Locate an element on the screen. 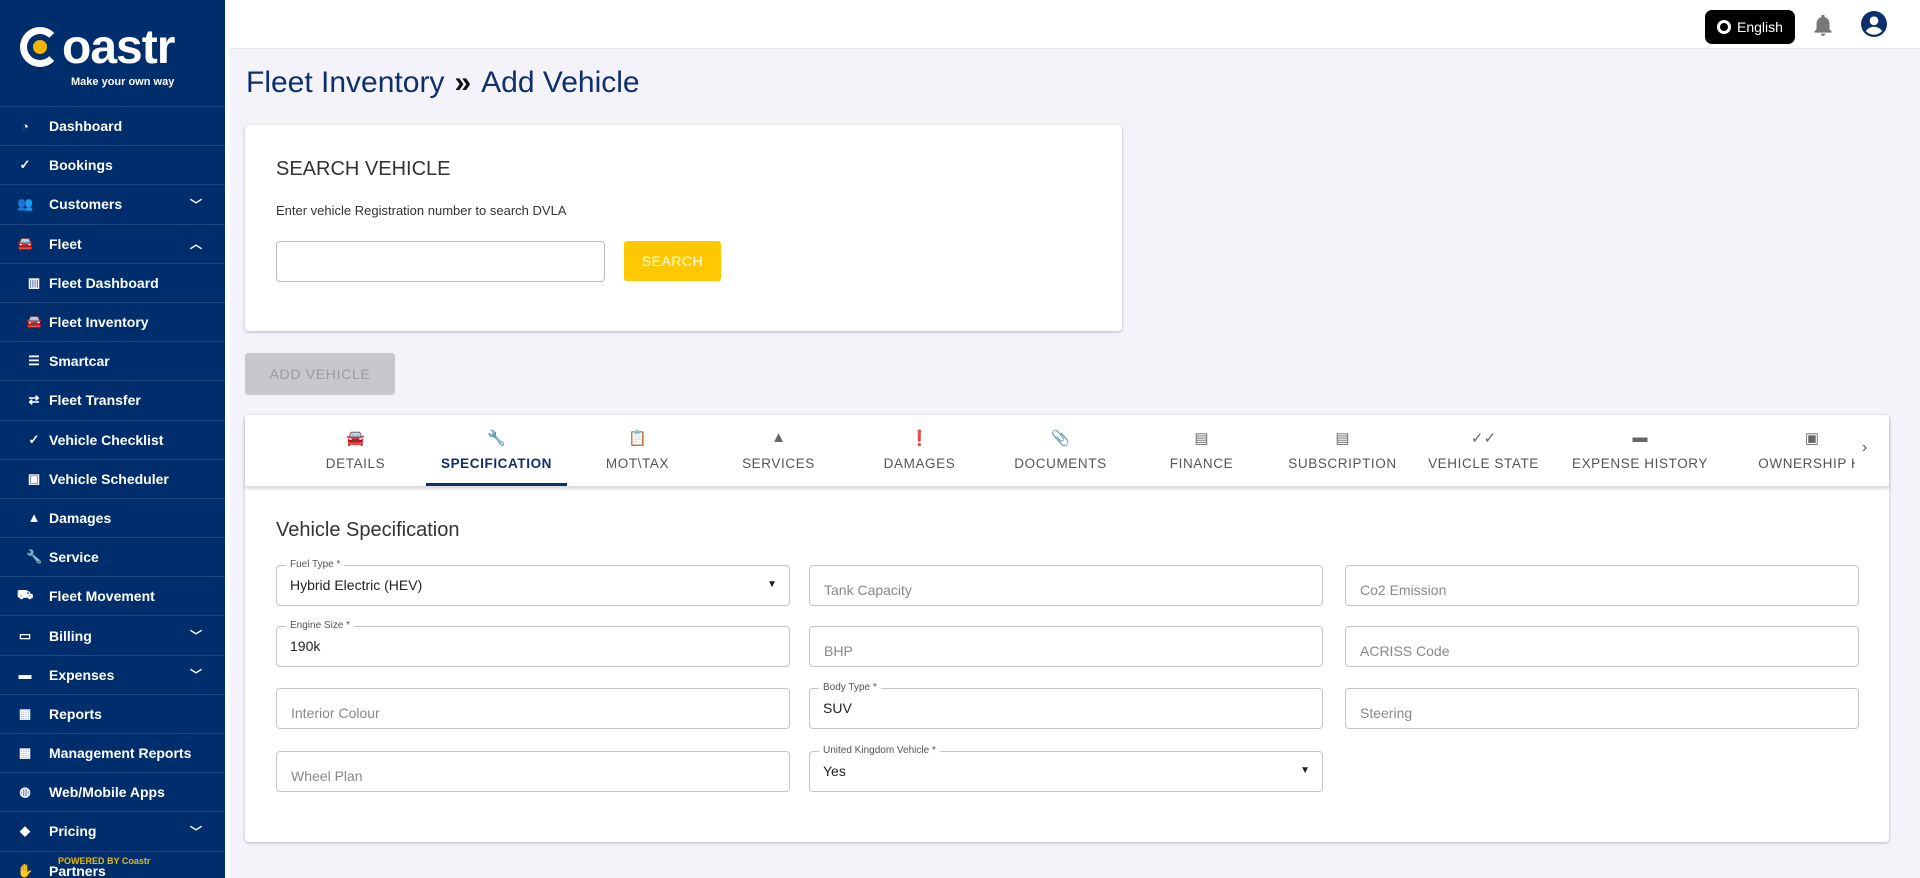 This screenshot has height=878, width=1920. steering-input: Steering is located at coordinates (1602, 708).